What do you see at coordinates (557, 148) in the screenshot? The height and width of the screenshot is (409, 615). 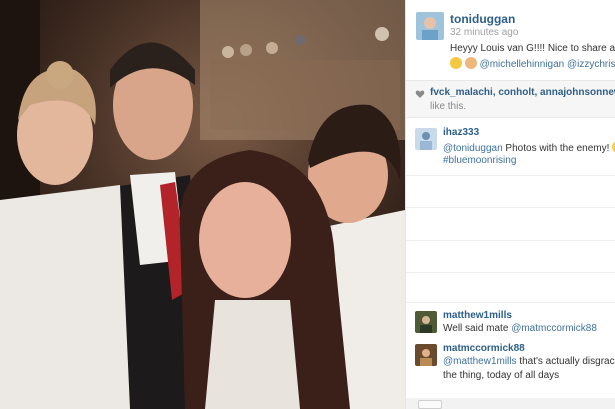 I see `comment-body: Photos with the enemy!` at bounding box center [557, 148].